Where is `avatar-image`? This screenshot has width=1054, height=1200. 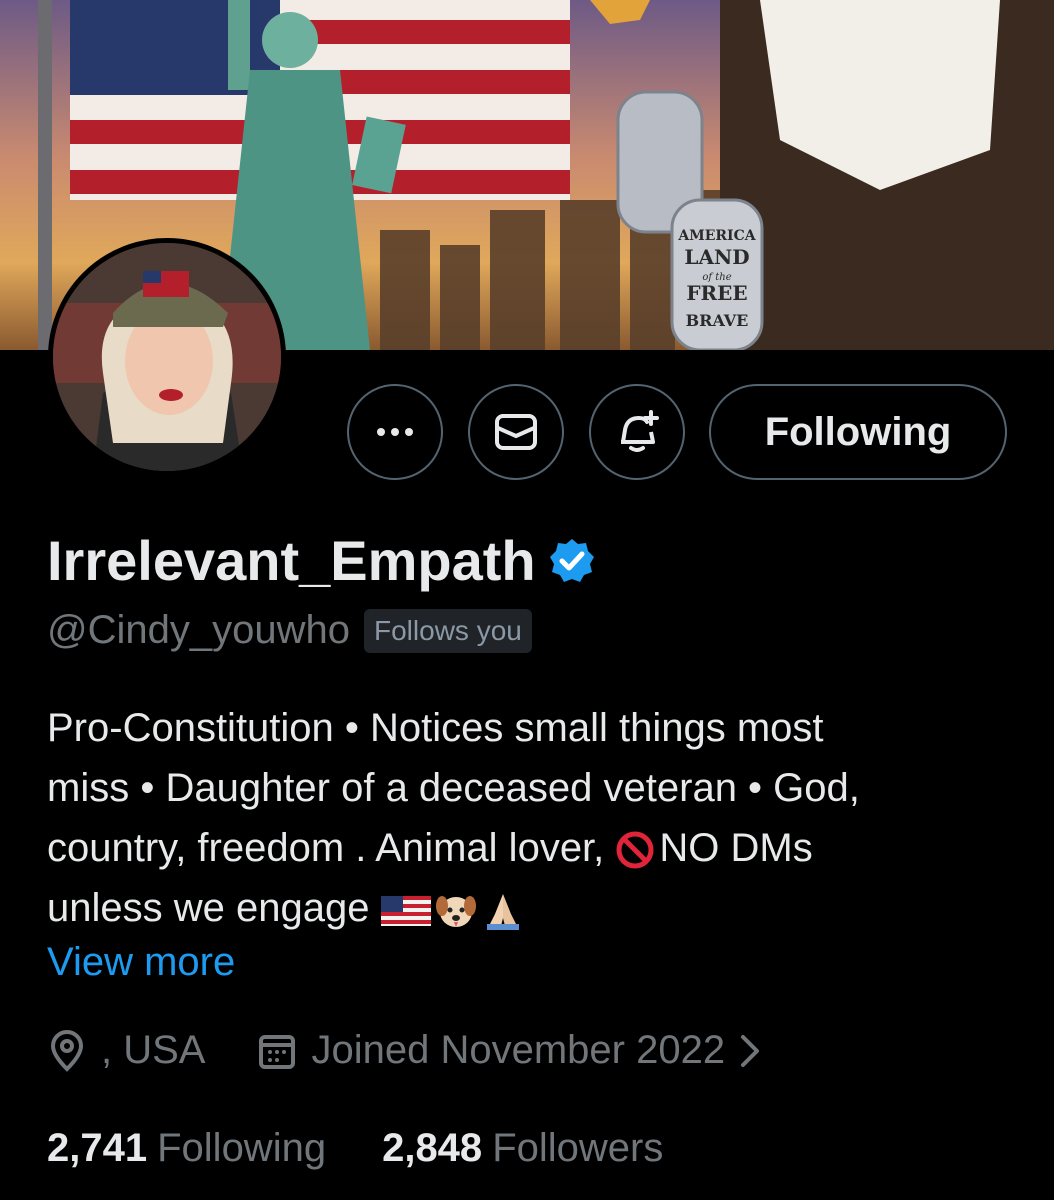
avatar-image is located at coordinates (167, 357).